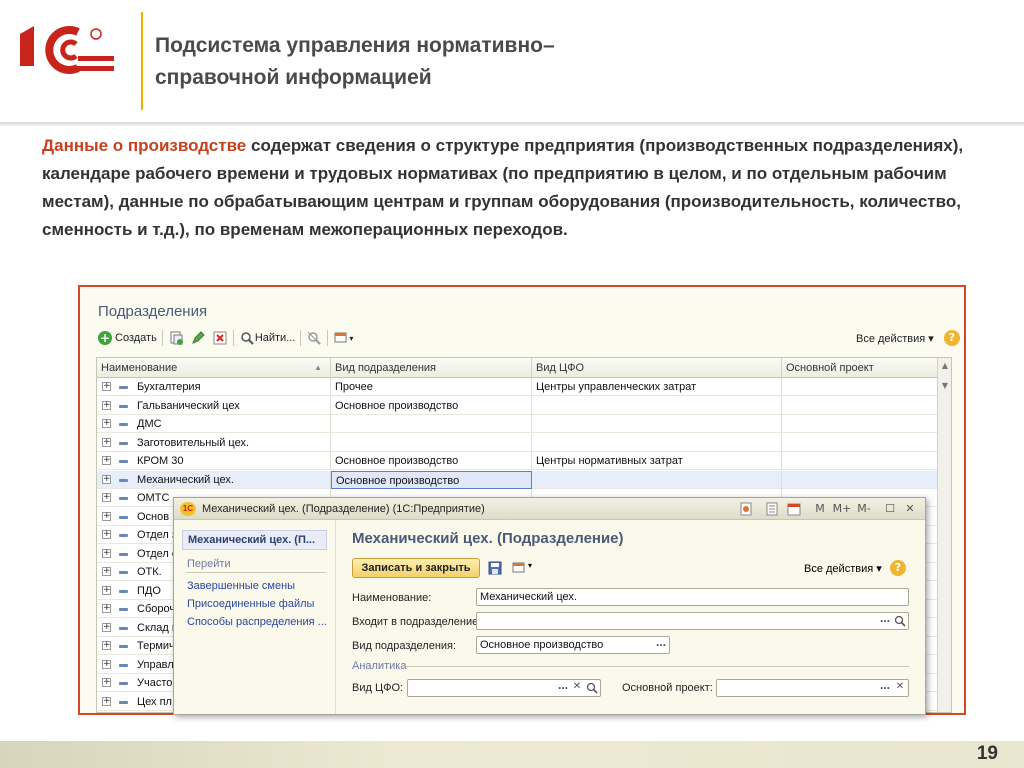 The width and height of the screenshot is (1024, 768). What do you see at coordinates (987, 753) in the screenshot?
I see `page-number: 19` at bounding box center [987, 753].